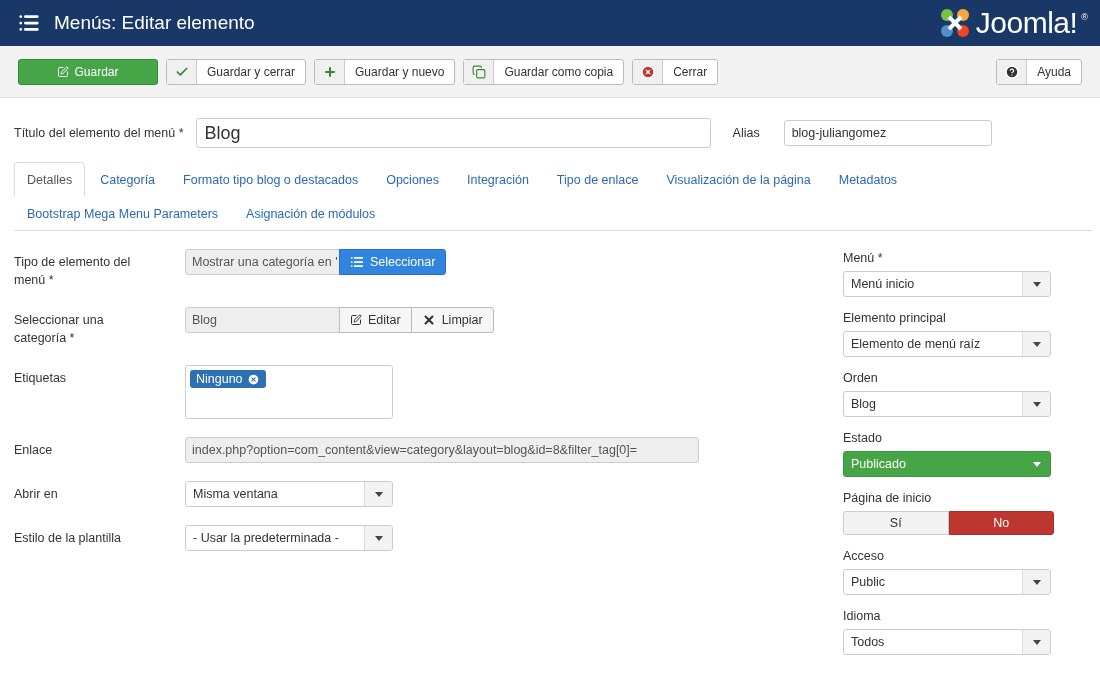  Describe the element at coordinates (236, 71) in the screenshot. I see `toolbar-button: Guardar y cerrar` at that location.